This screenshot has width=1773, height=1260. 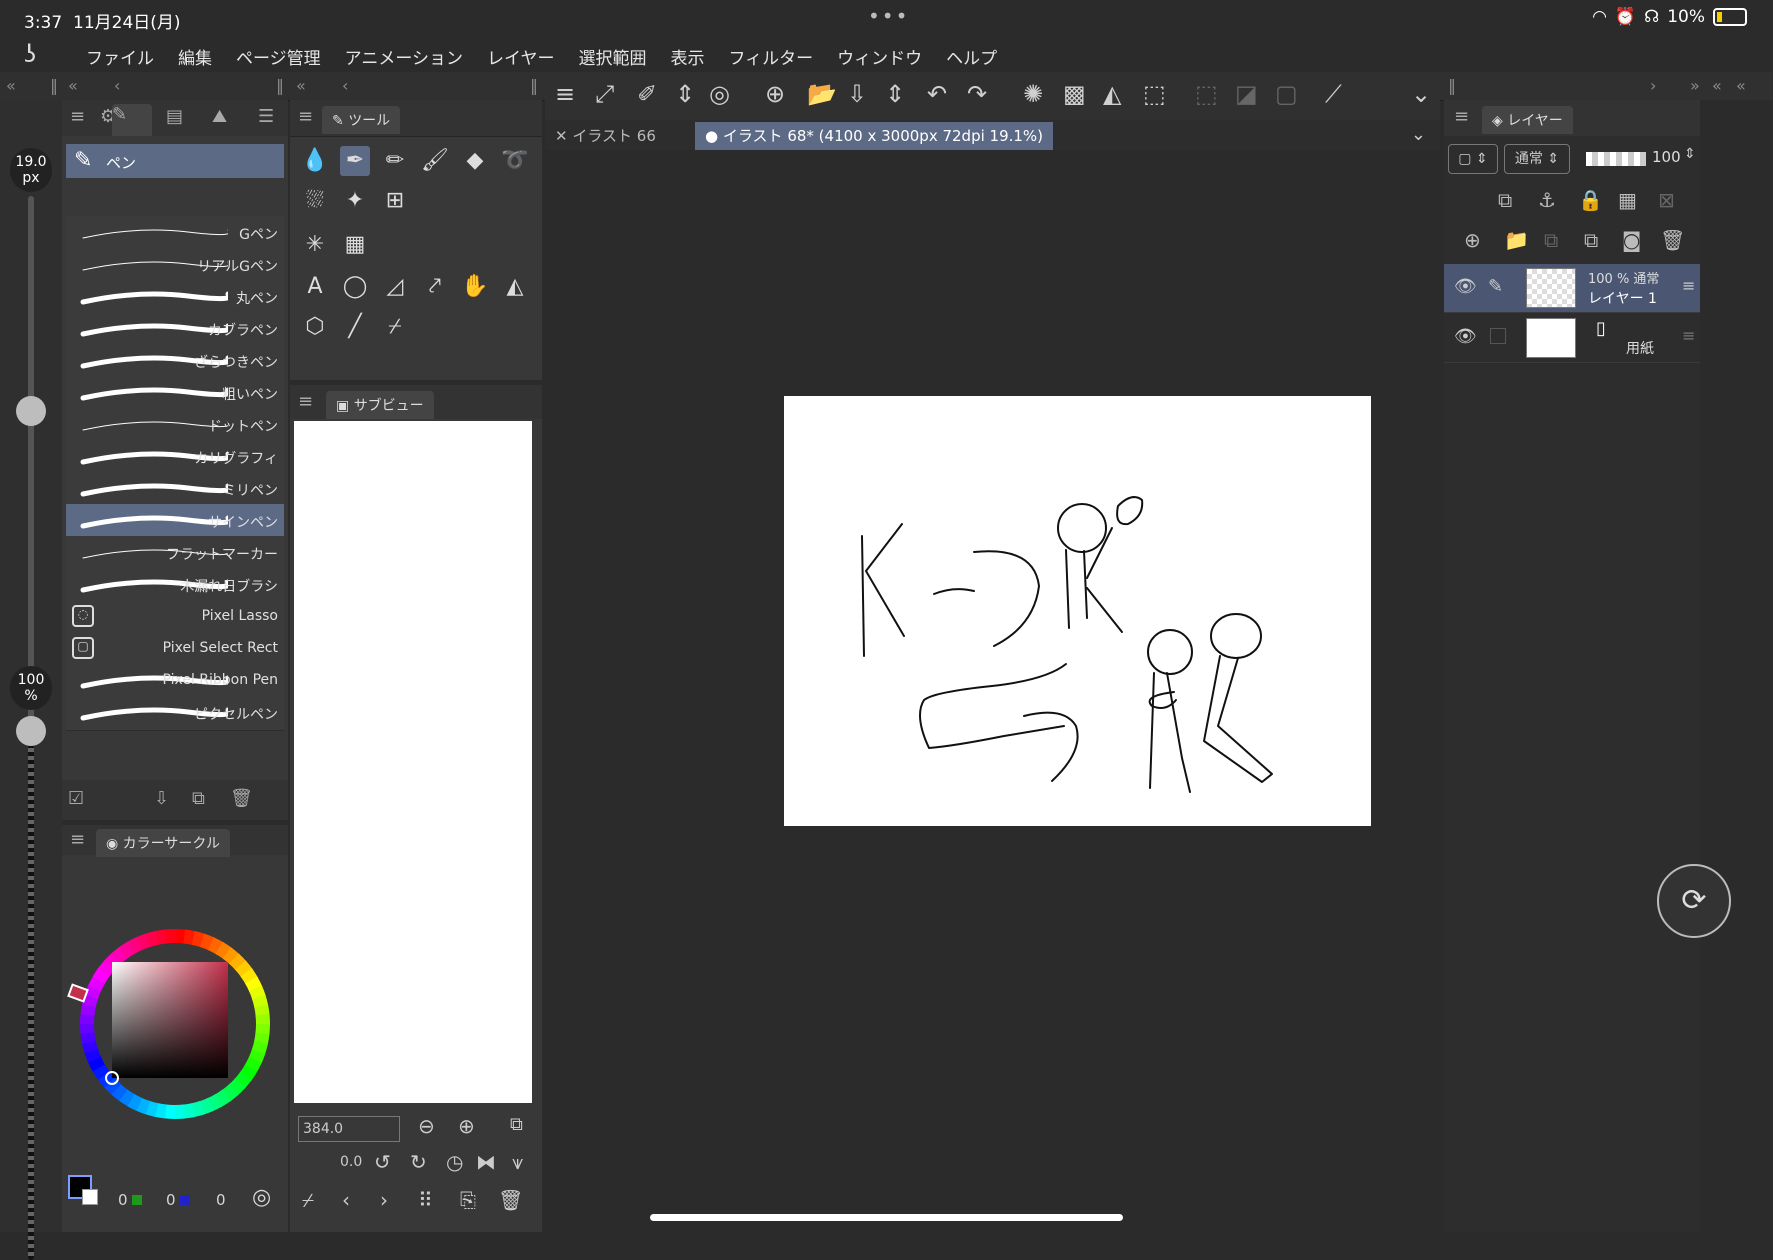 I want to click on tab-sub-view: ▣ サブビュー, so click(x=380, y=405).